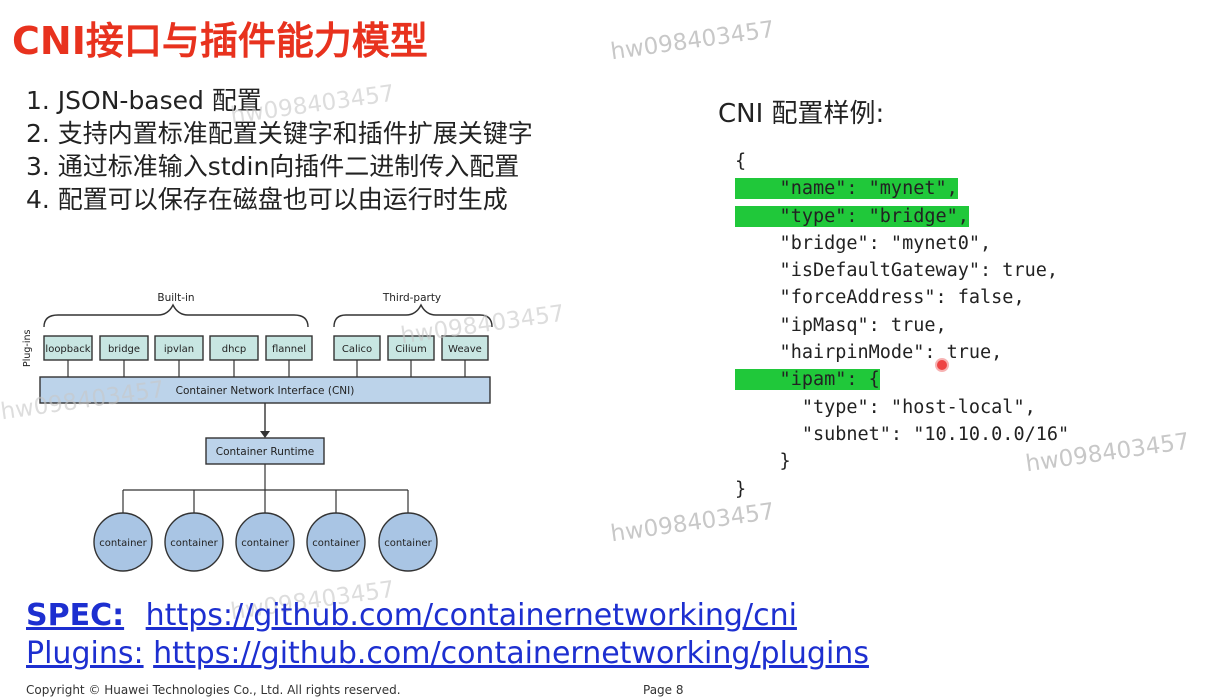  Describe the element at coordinates (175, 298) in the screenshot. I see `built-in-label: Built-in` at that location.